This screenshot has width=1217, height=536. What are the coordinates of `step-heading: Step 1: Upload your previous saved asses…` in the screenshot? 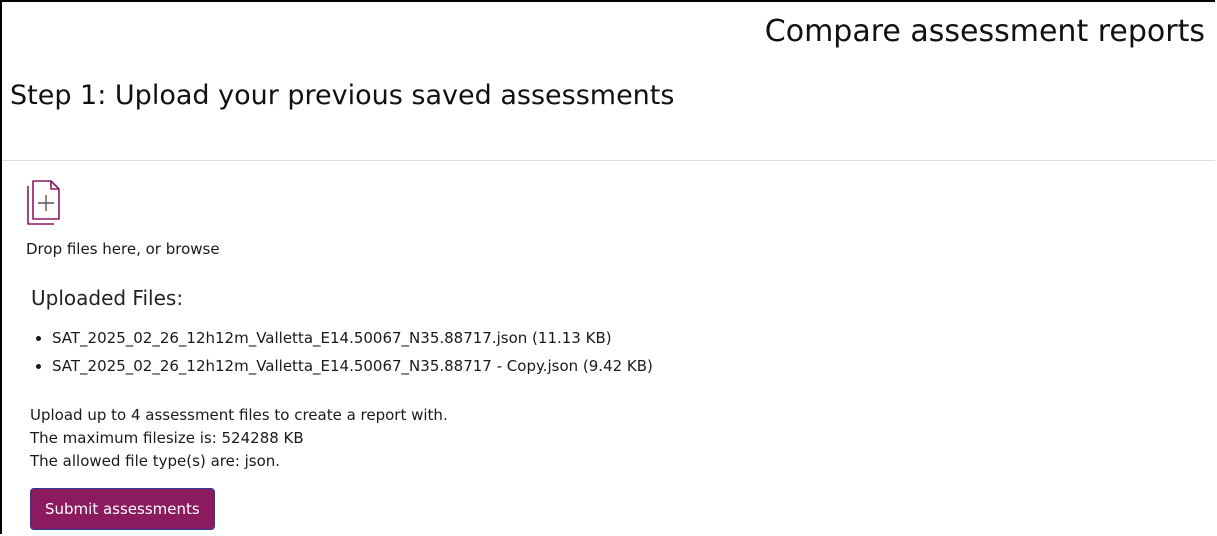 It's located at (342, 95).